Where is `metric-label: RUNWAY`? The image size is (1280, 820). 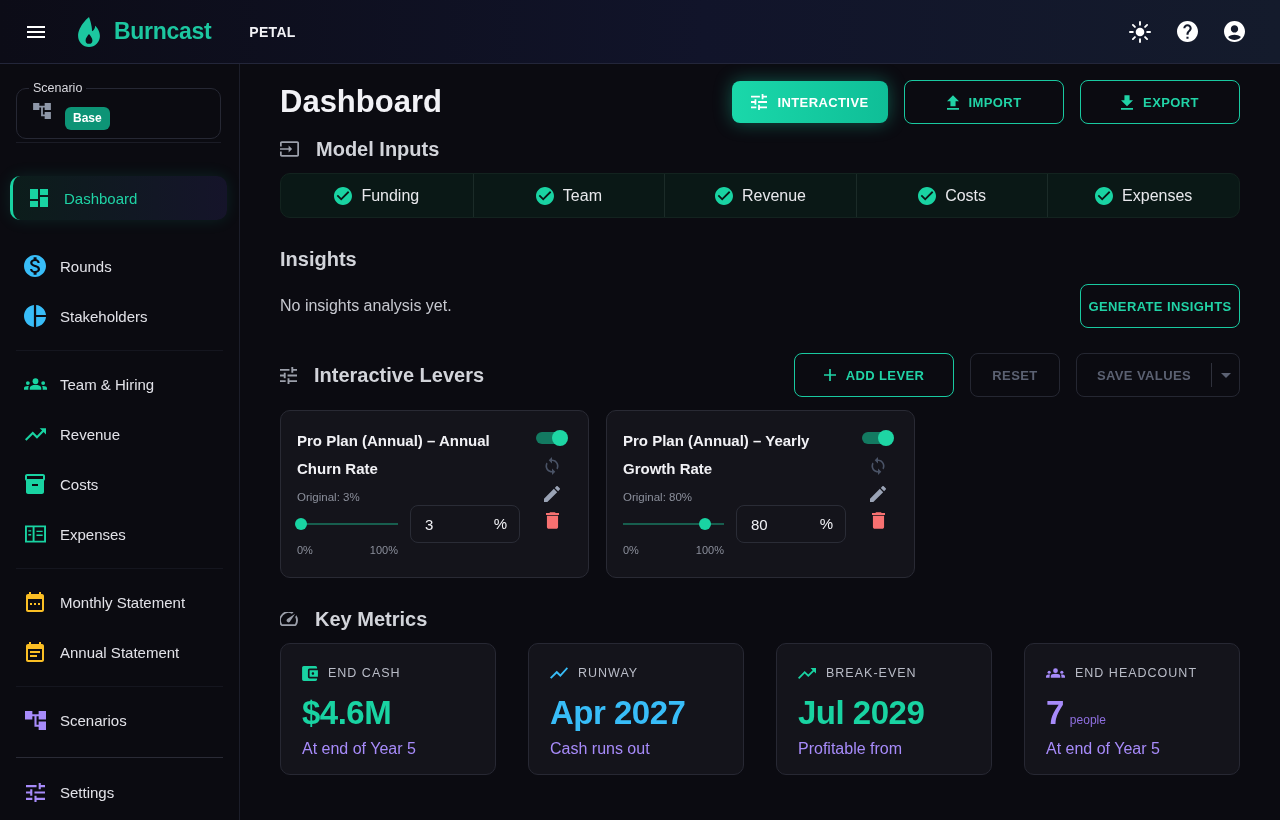 metric-label: RUNWAY is located at coordinates (608, 673).